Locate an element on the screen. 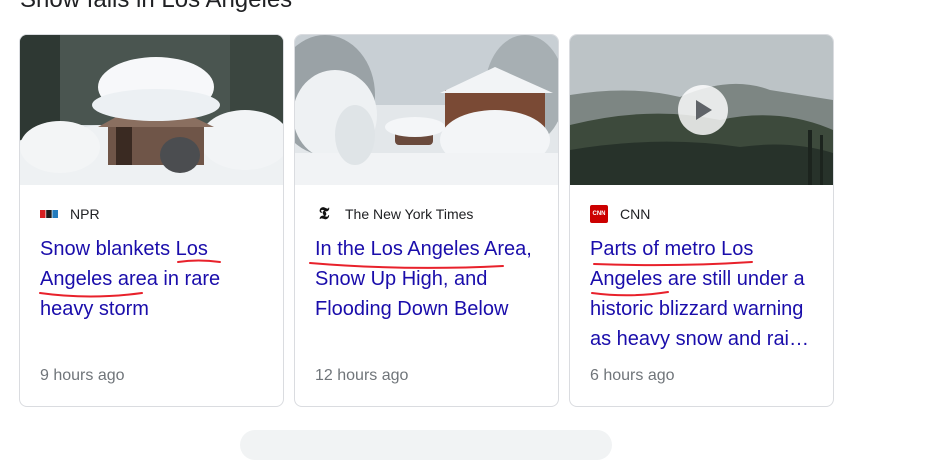 The height and width of the screenshot is (460, 948). timestamp: 12 hours ago is located at coordinates (362, 375).